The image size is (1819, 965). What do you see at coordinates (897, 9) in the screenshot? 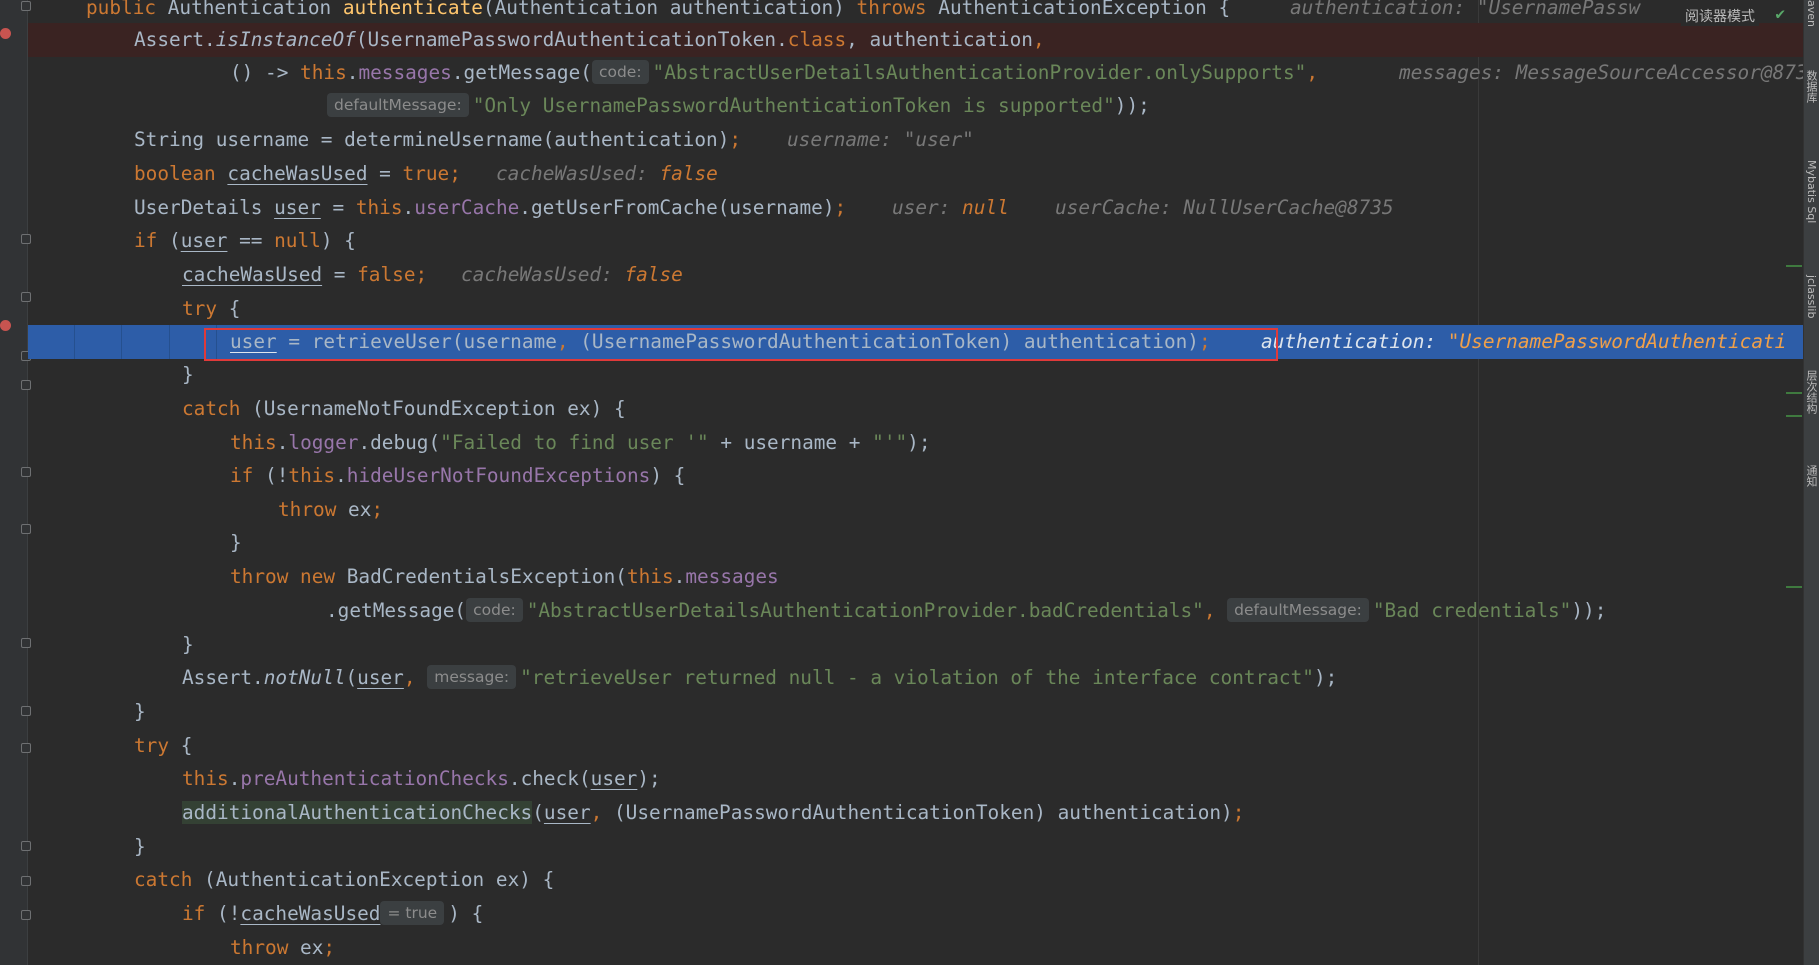
I see `token: throws` at bounding box center [897, 9].